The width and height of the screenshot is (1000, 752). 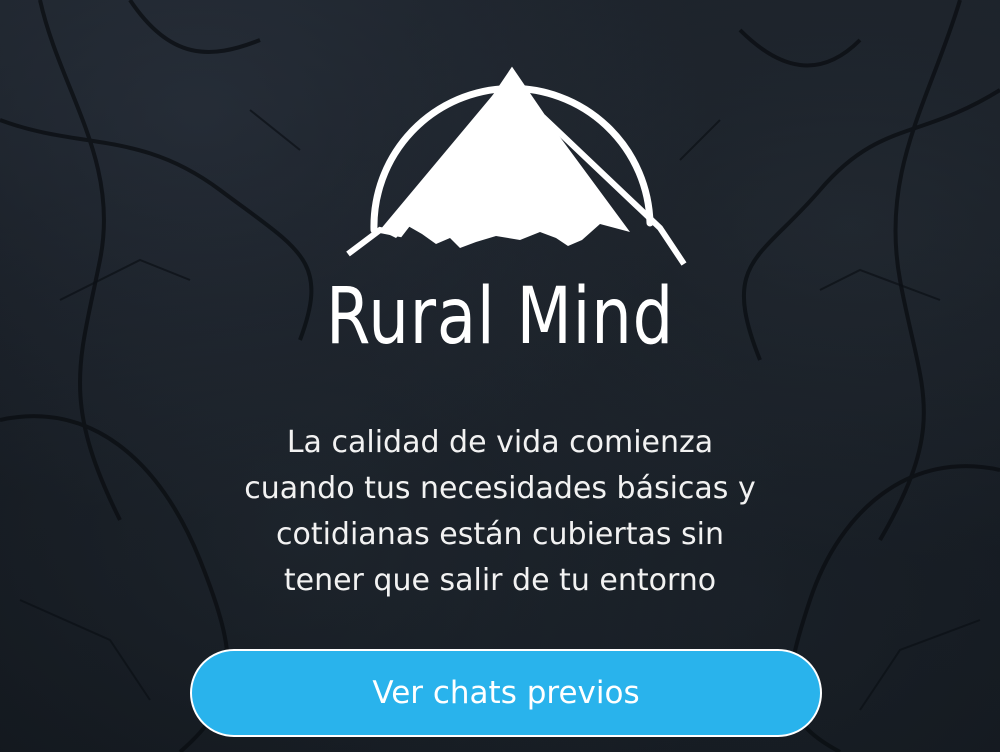 I want to click on mountain-in-circle-logo, so click(x=516, y=166).